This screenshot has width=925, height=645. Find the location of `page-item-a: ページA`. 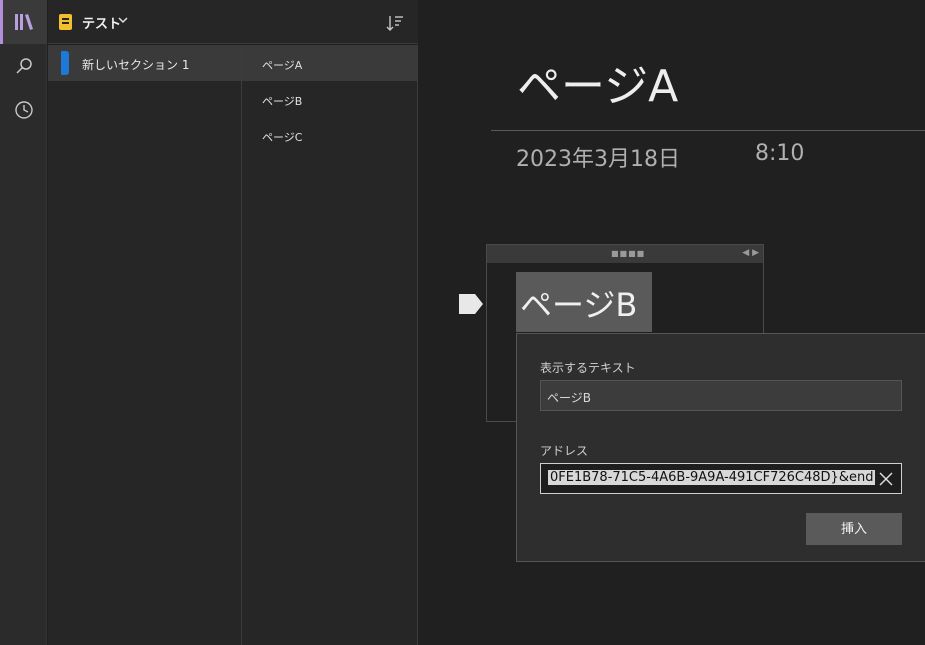

page-item-a: ページA is located at coordinates (330, 63).